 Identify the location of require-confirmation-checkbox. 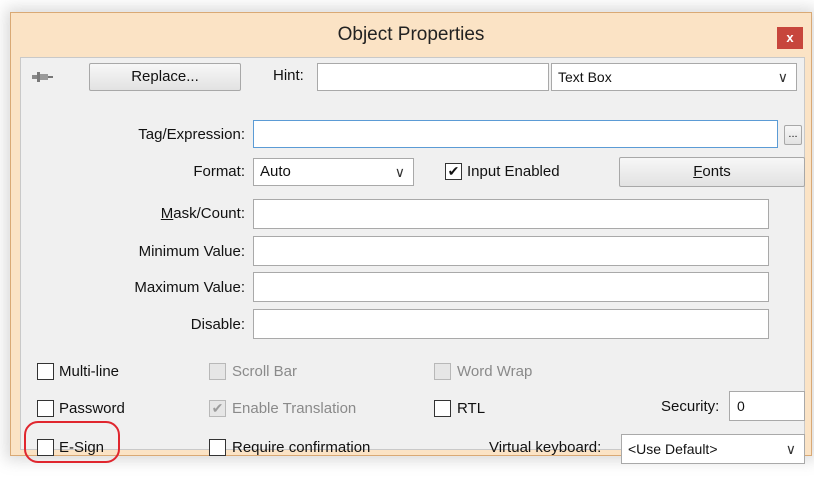
(217, 447).